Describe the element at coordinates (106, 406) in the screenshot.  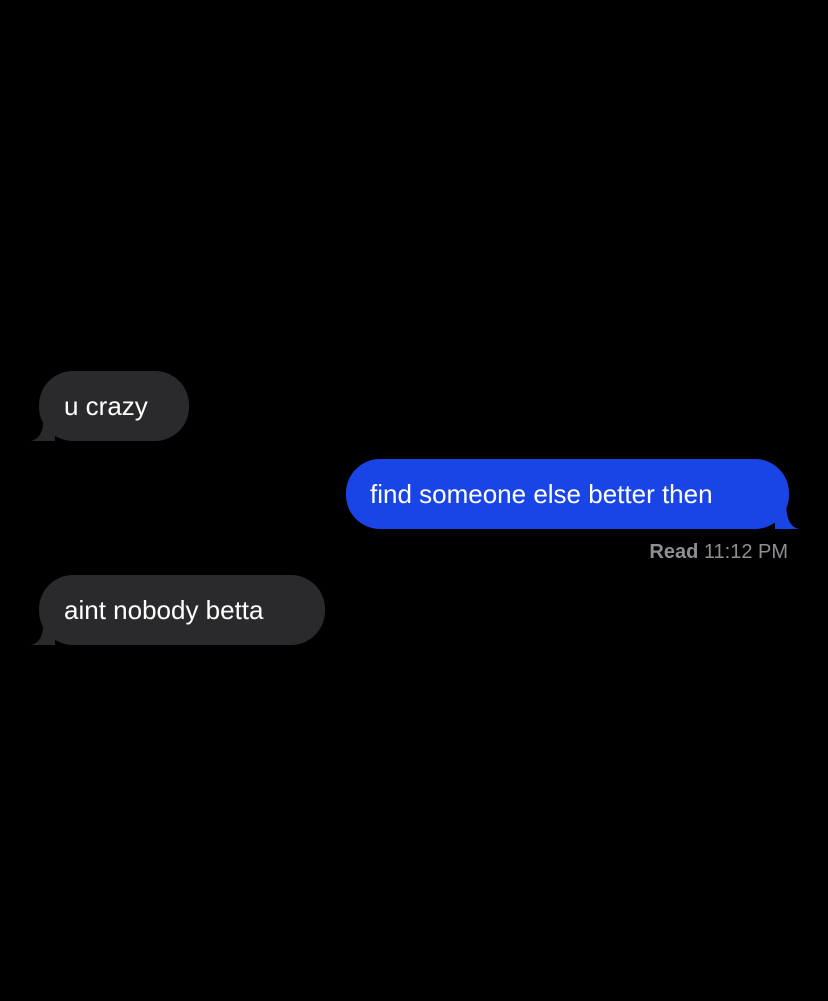
I see `message-text: u crazy` at that location.